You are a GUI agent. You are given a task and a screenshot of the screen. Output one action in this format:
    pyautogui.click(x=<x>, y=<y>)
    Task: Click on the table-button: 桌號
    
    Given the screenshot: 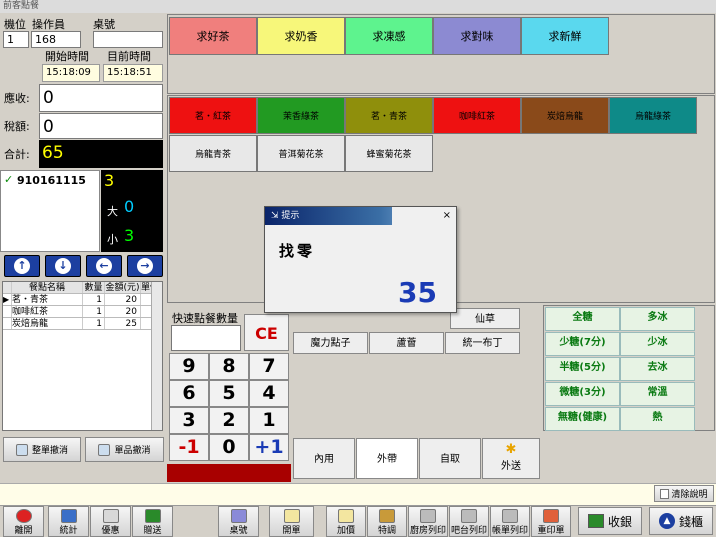 What is the action you would take?
    pyautogui.click(x=238, y=521)
    